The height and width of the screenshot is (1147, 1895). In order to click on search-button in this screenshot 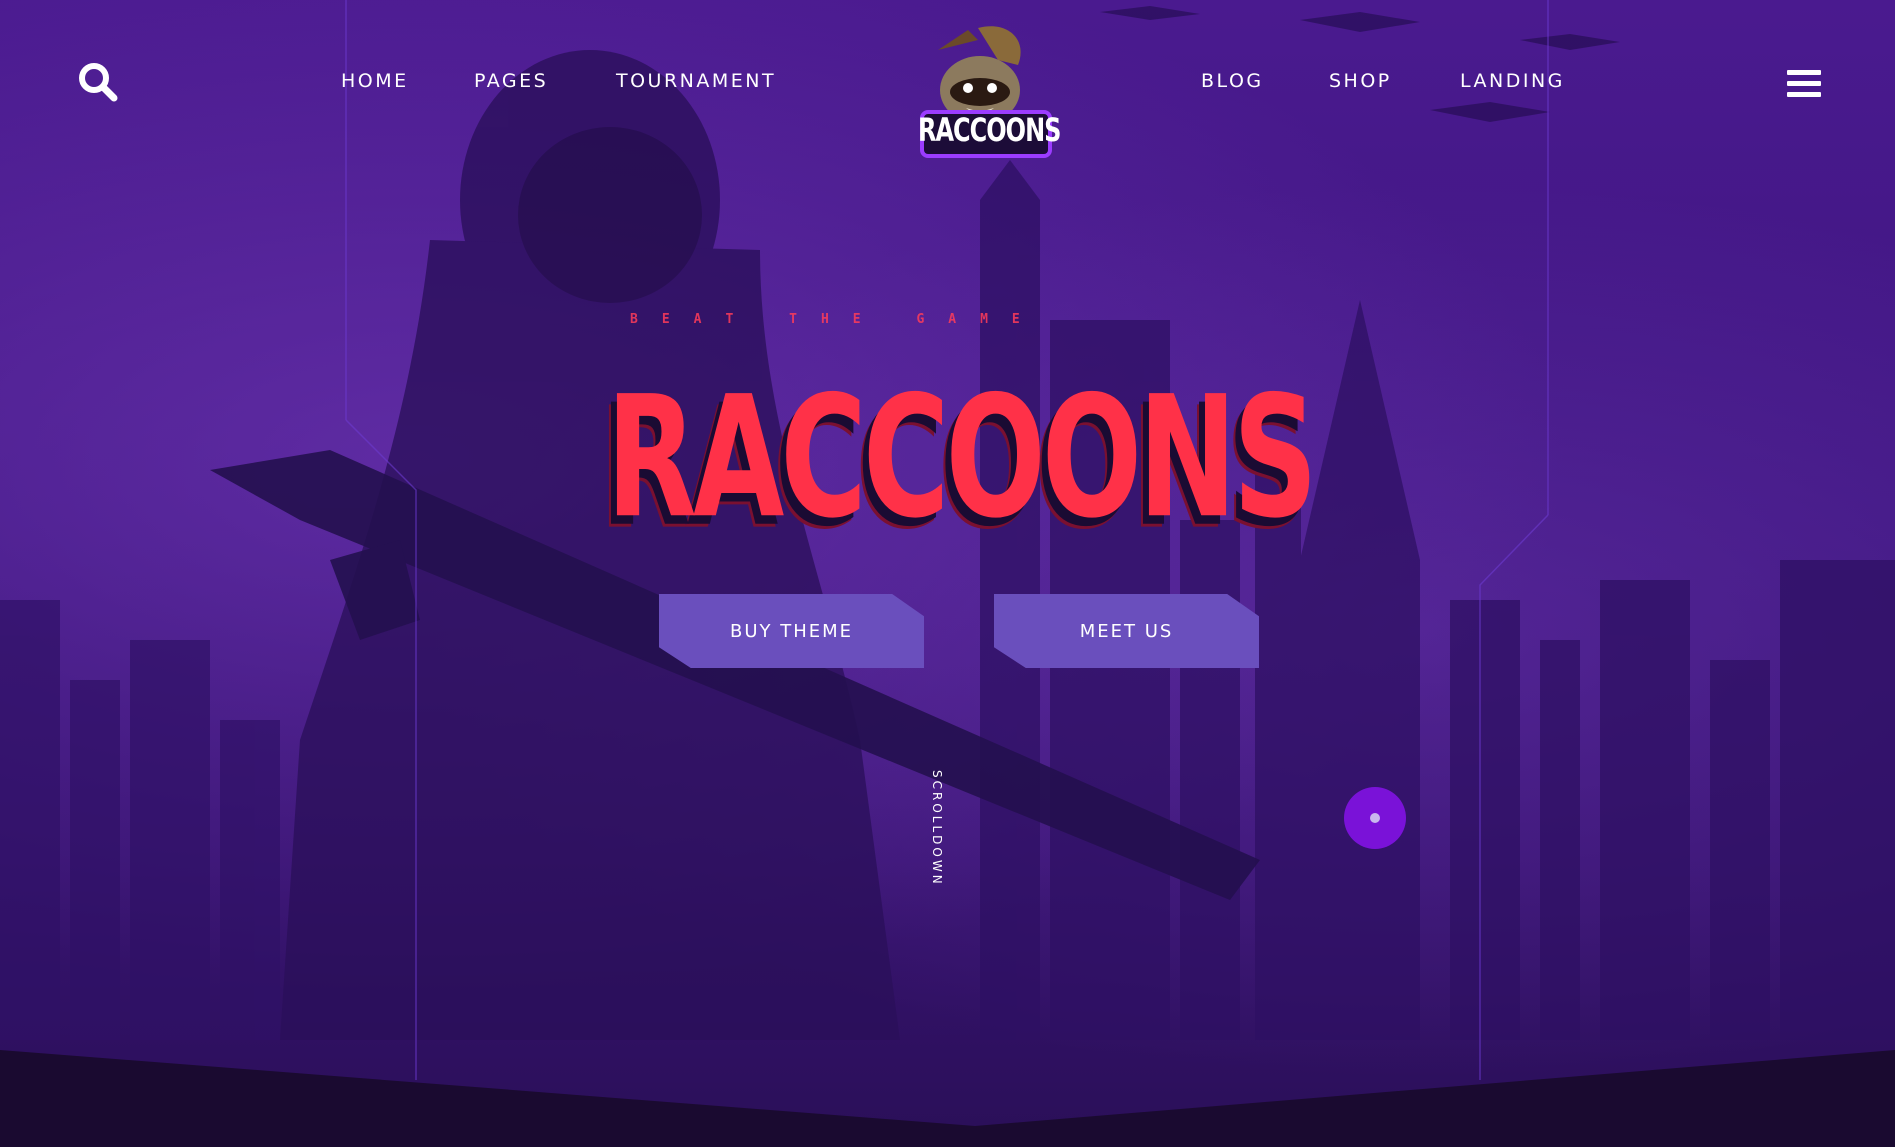, I will do `click(98, 82)`.